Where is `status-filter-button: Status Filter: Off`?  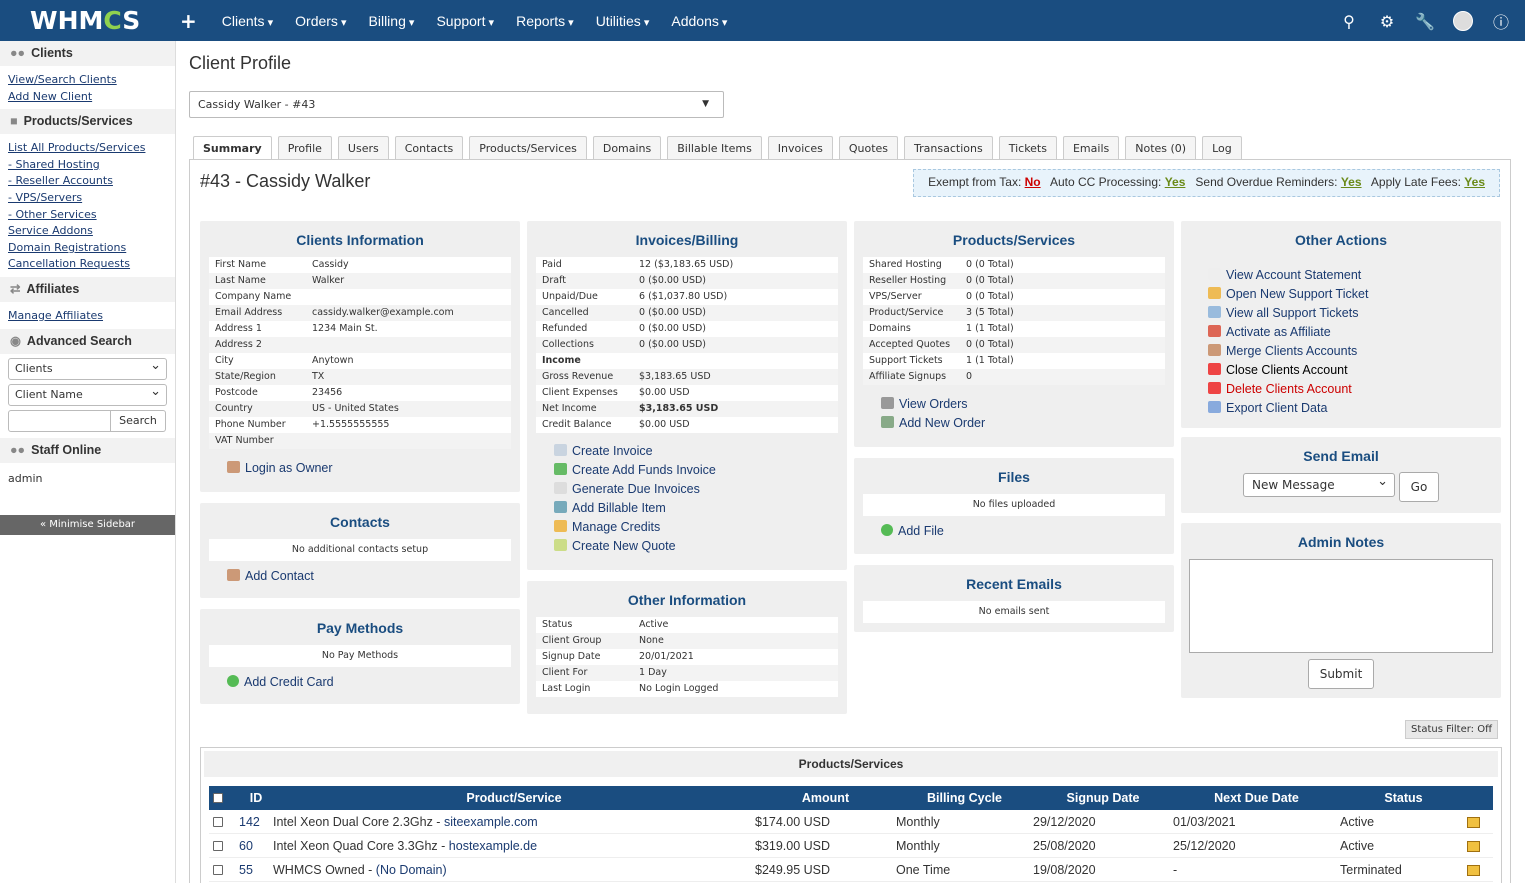 status-filter-button: Status Filter: Off is located at coordinates (1451, 729).